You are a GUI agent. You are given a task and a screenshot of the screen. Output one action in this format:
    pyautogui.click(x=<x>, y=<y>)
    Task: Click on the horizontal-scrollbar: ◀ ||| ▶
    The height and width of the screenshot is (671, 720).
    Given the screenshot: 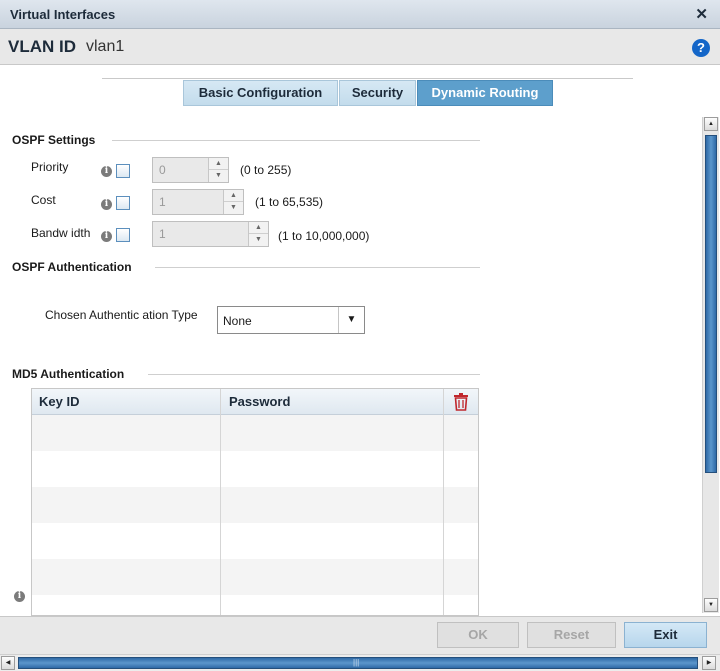 What is the action you would take?
    pyautogui.click(x=360, y=662)
    